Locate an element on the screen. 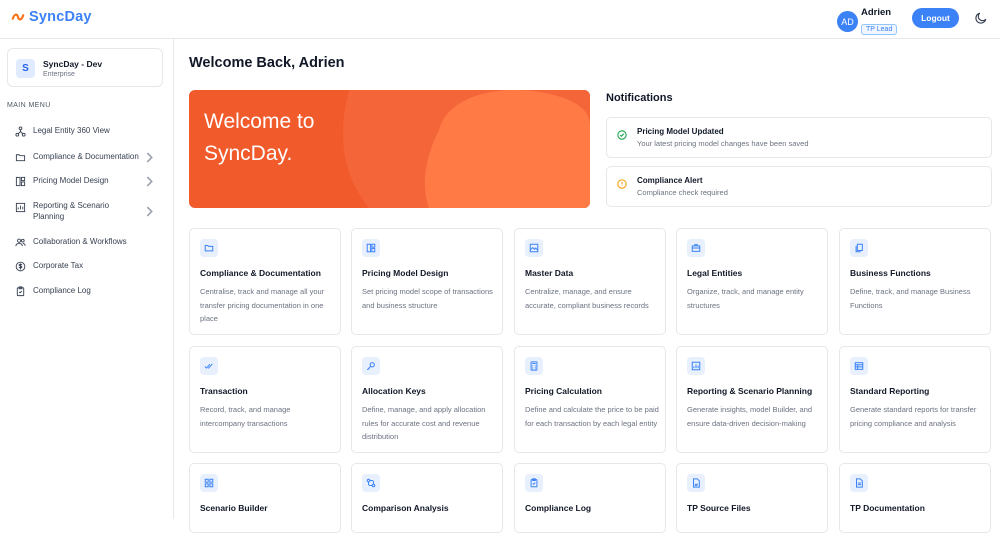 The width and height of the screenshot is (1000, 533). grid-icon is located at coordinates (209, 483).